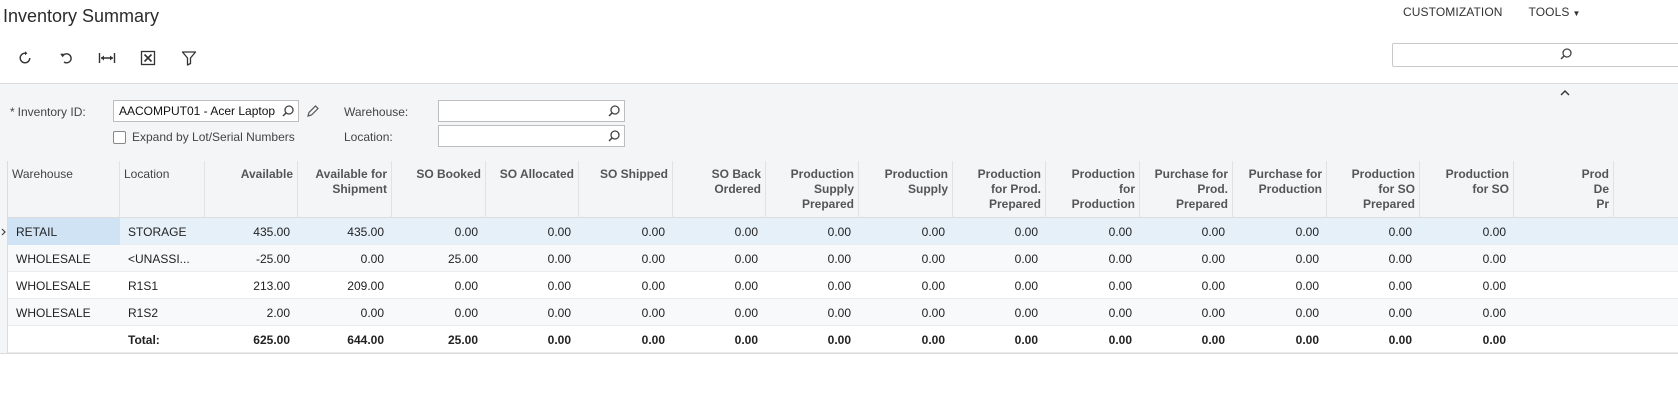  I want to click on column-header: SO Shipped, so click(626, 189).